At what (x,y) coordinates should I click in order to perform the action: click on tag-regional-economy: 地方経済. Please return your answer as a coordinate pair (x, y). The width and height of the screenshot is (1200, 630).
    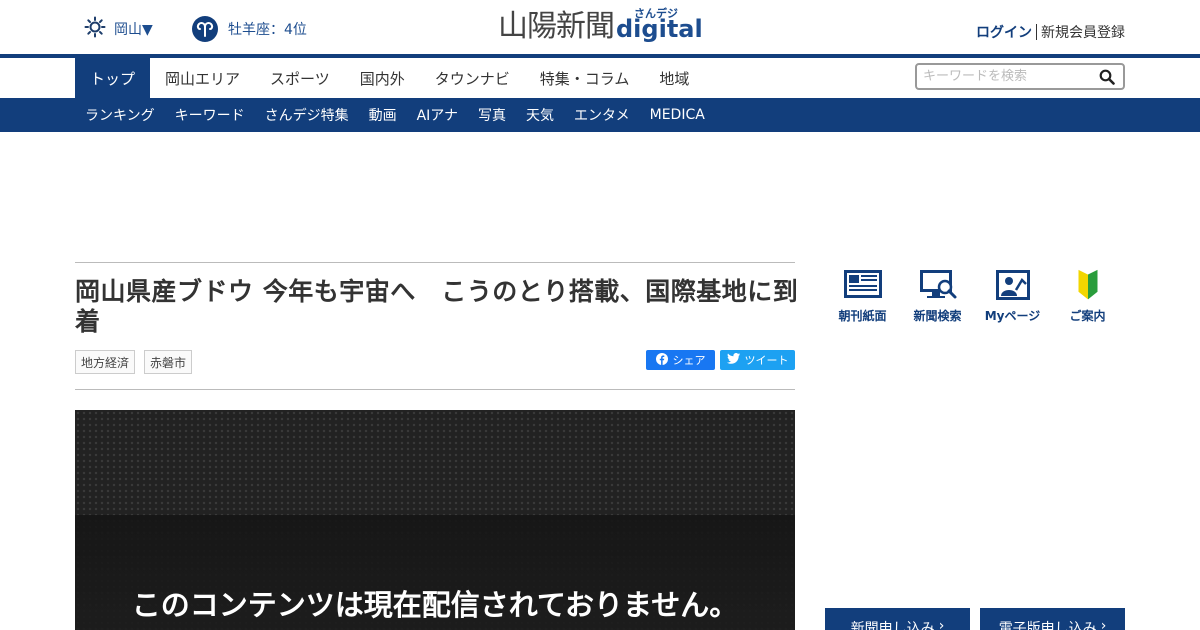
    Looking at the image, I should click on (105, 362).